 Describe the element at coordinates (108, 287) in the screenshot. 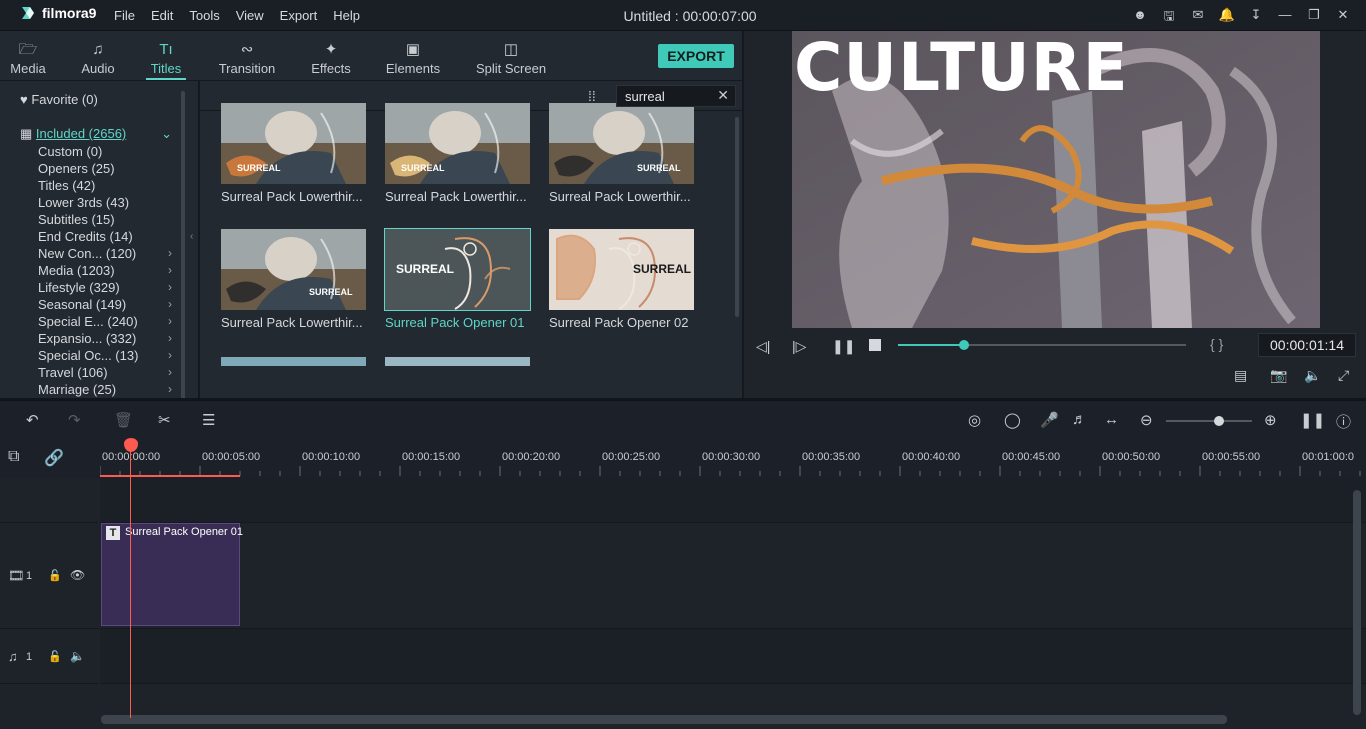

I see `category-item: Lifestyle (329) ›` at that location.